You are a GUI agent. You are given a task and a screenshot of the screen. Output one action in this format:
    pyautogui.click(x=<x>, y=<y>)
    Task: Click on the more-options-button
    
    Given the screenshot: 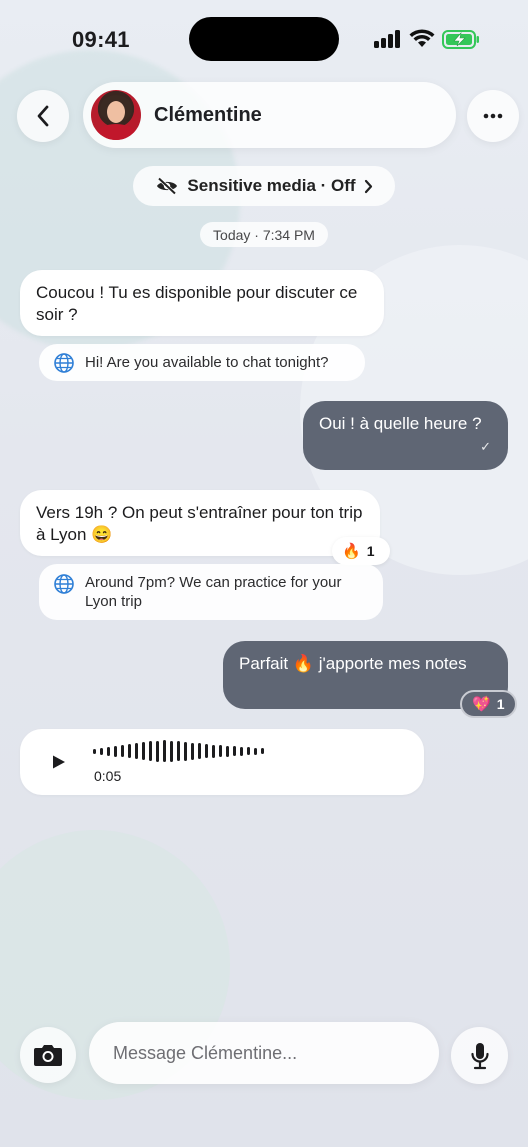 What is the action you would take?
    pyautogui.click(x=493, y=116)
    